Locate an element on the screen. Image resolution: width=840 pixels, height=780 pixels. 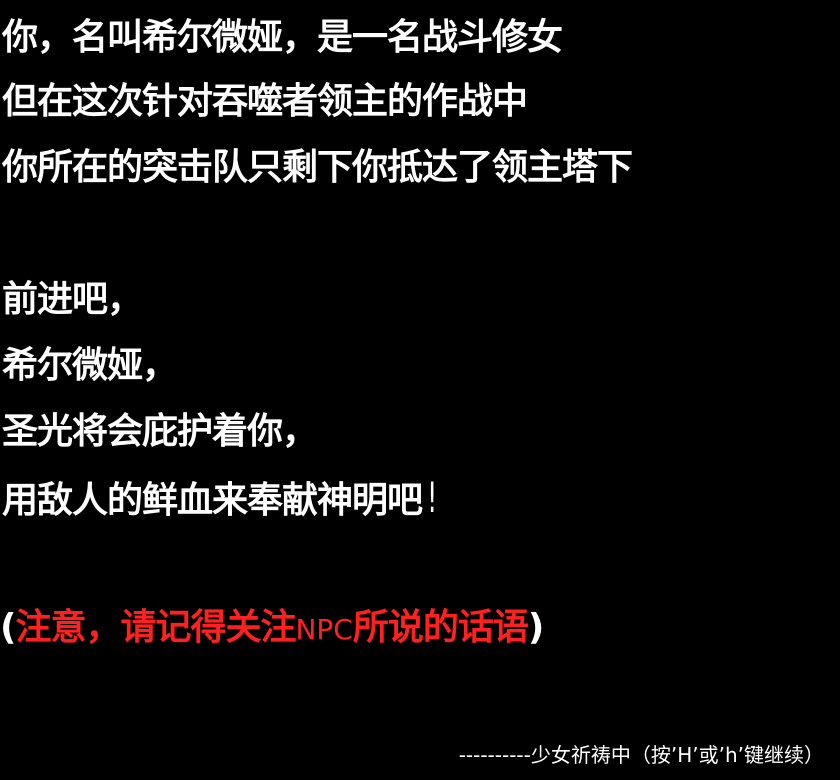
notice-close-paren: ) is located at coordinates (535, 627).